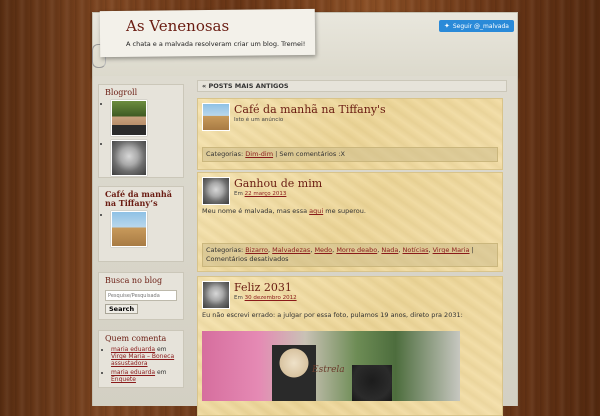  Describe the element at coordinates (356, 250) in the screenshot. I see `category-link: Morre deabo` at that location.